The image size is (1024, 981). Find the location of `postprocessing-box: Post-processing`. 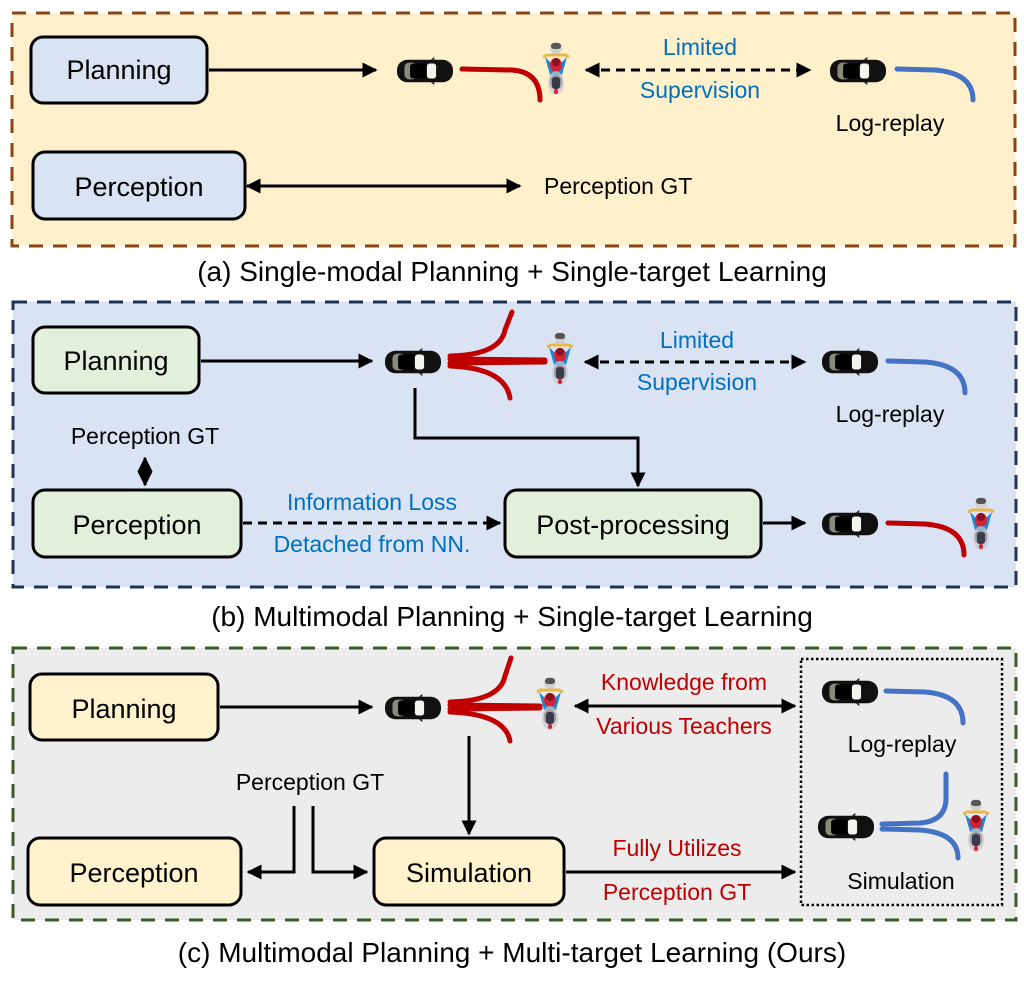

postprocessing-box: Post-processing is located at coordinates (633, 523).